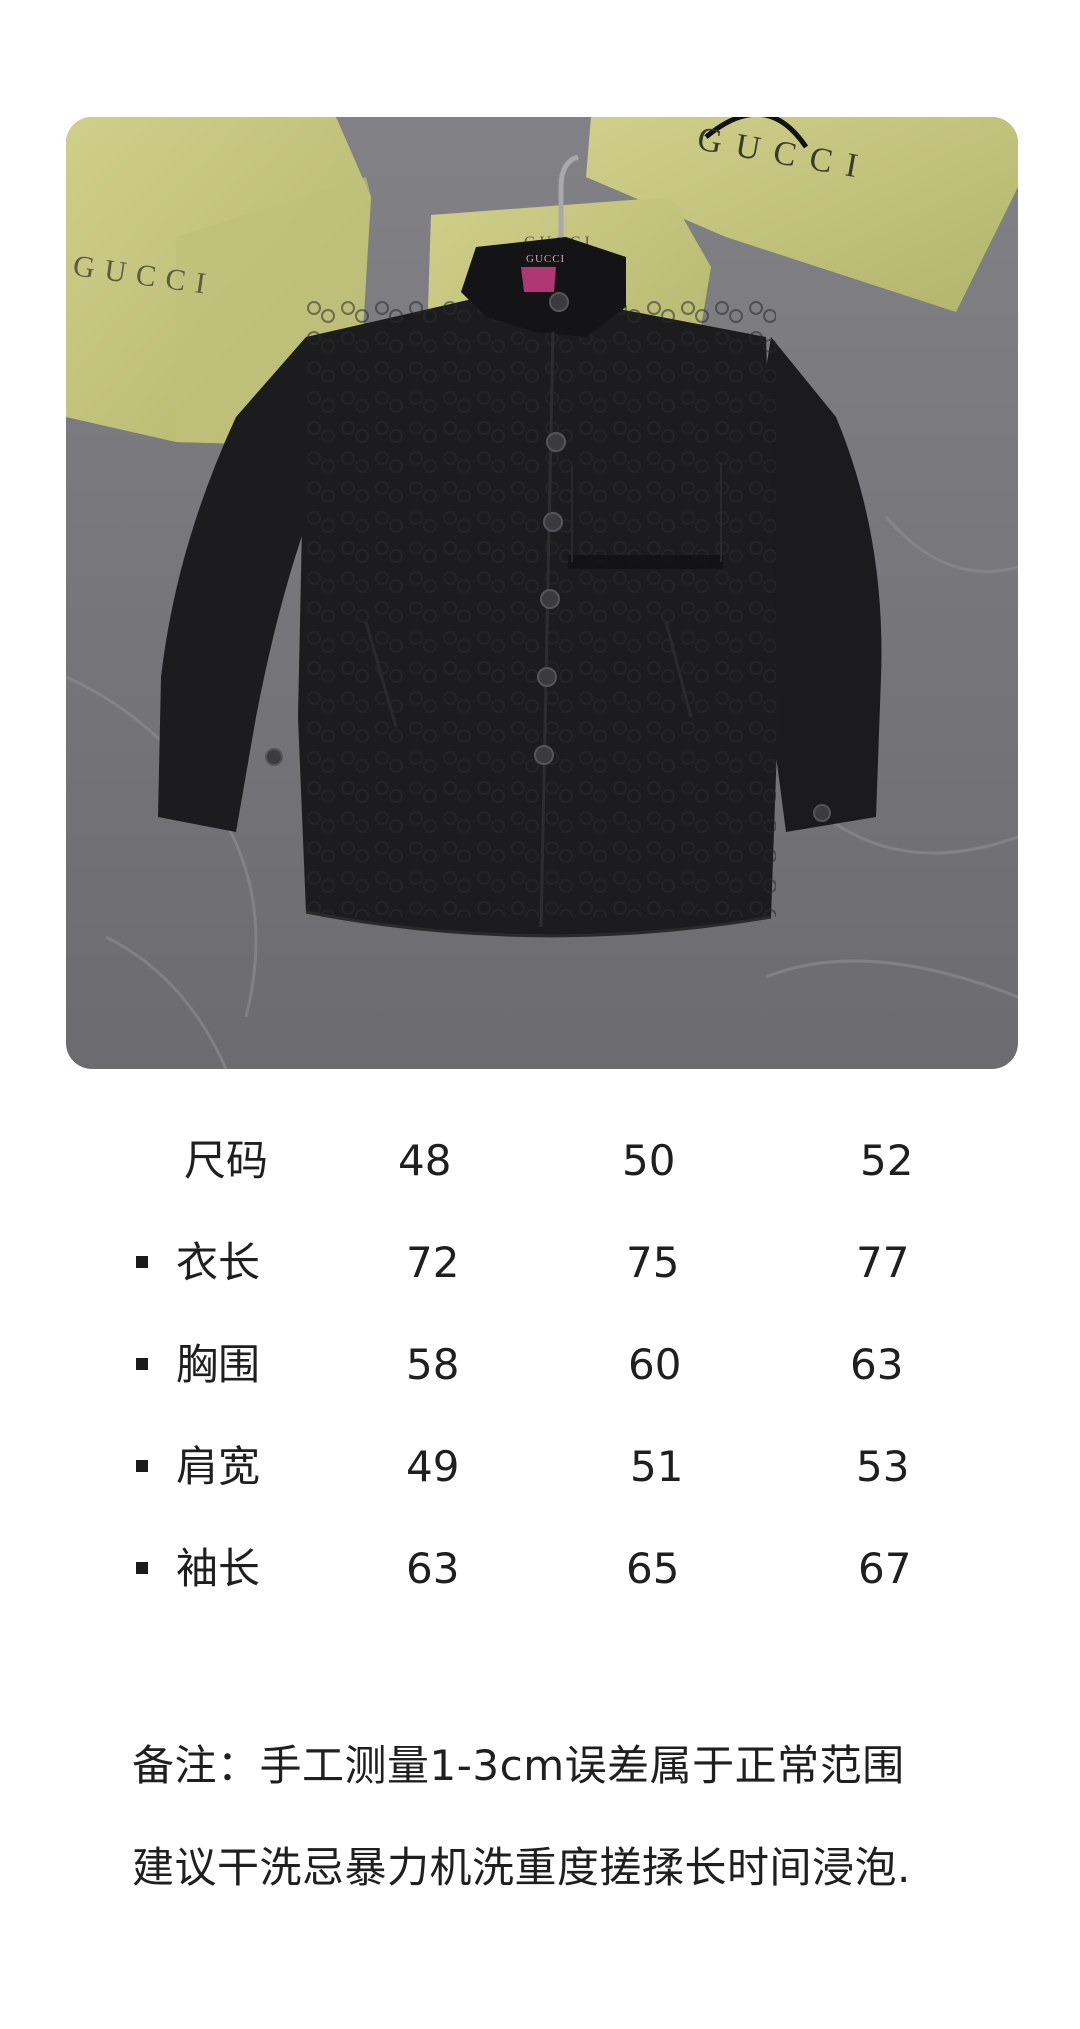  What do you see at coordinates (657, 1466) in the screenshot?
I see `size-row-value: 51` at bounding box center [657, 1466].